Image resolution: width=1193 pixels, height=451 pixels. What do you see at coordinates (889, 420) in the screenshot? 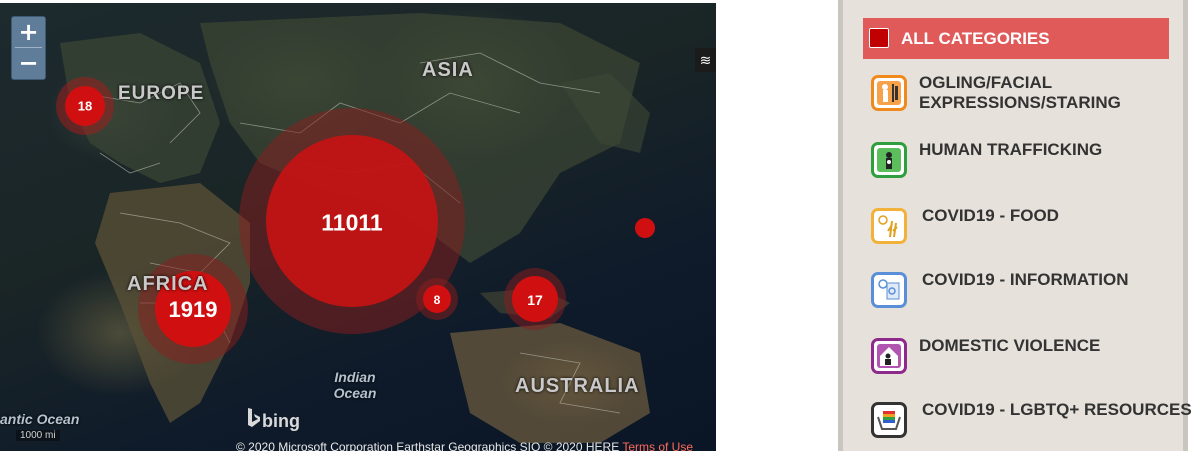
I see `lgbtq-resources-icon` at bounding box center [889, 420].